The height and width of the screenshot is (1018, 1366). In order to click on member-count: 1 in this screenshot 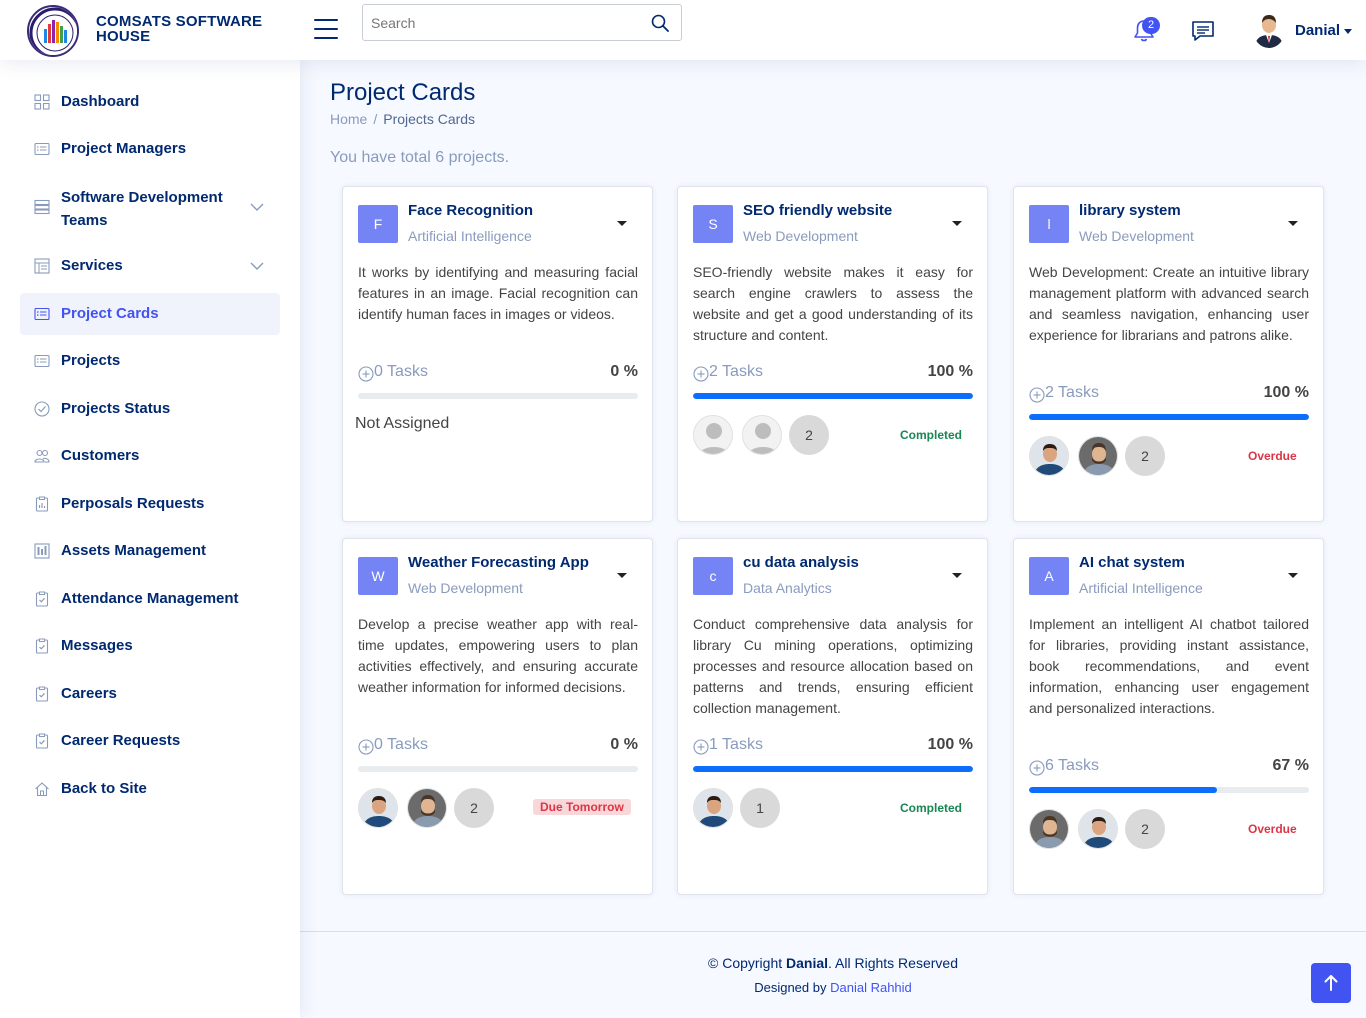, I will do `click(760, 808)`.